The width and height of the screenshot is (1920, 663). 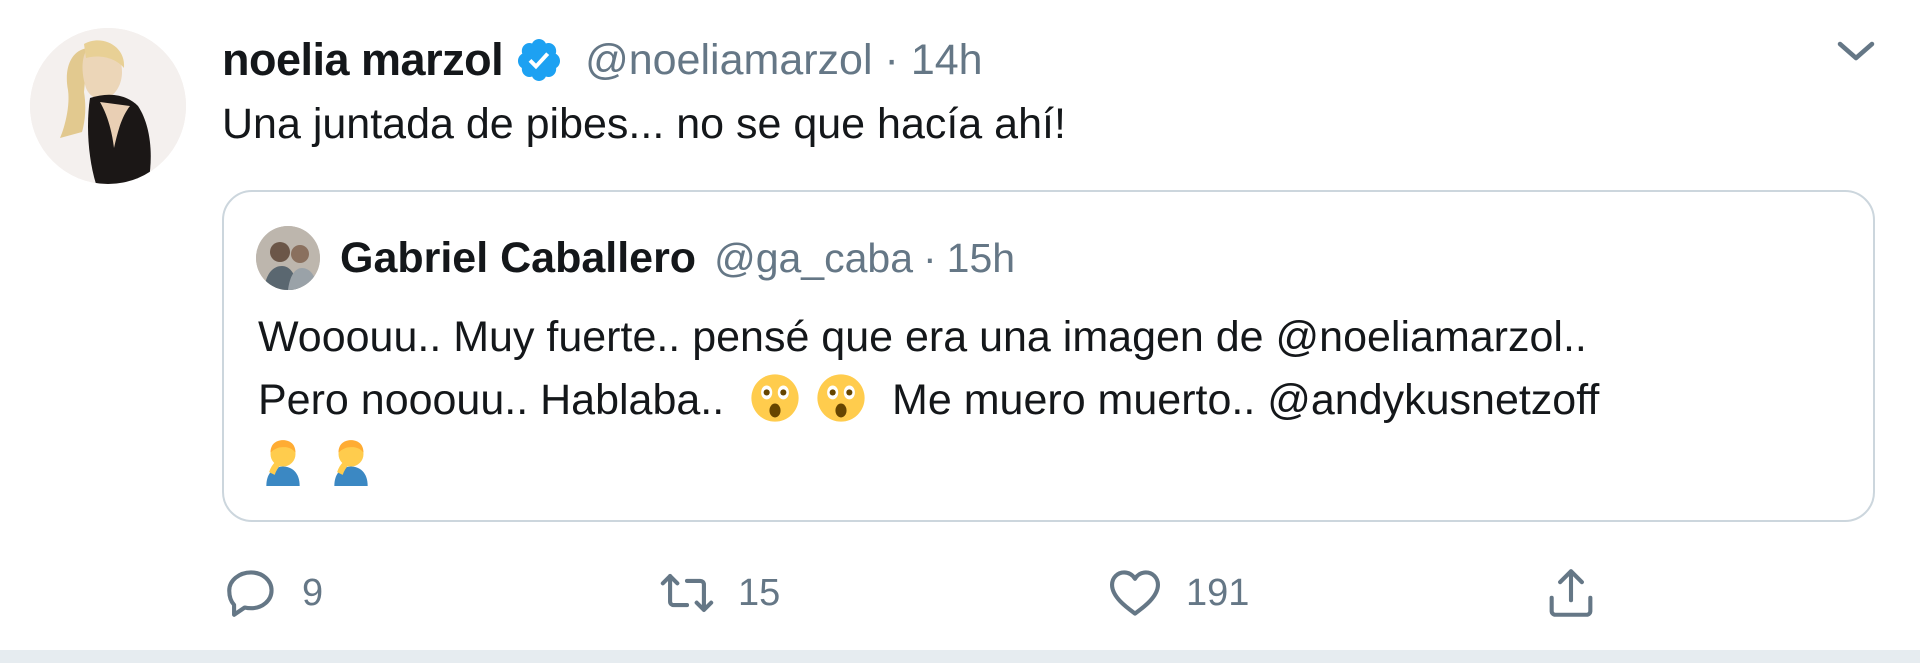 I want to click on share-icon, so click(x=1571, y=593).